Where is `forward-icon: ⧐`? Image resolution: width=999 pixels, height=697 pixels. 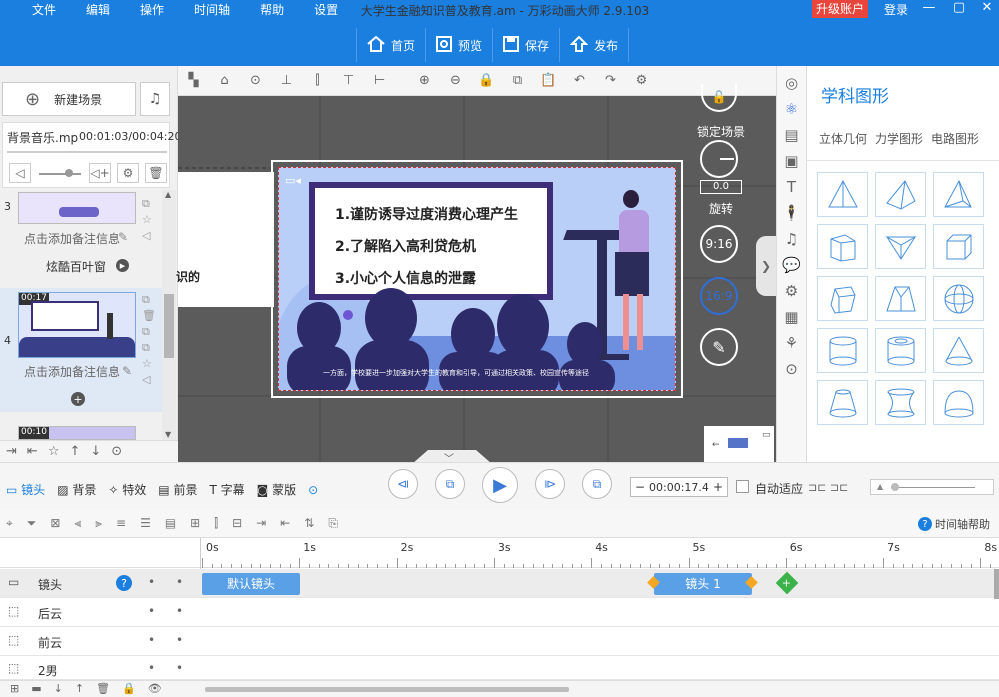 forward-icon: ⧐ is located at coordinates (550, 484).